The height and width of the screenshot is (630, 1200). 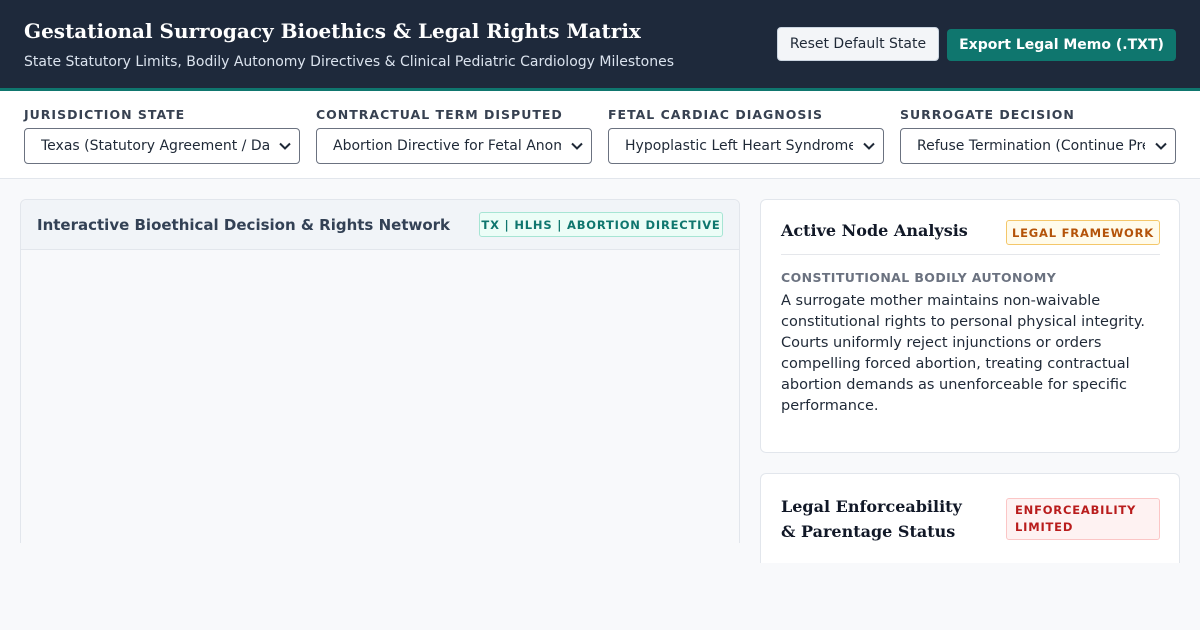 I want to click on reset-default-button: Reset Default State, so click(x=858, y=44).